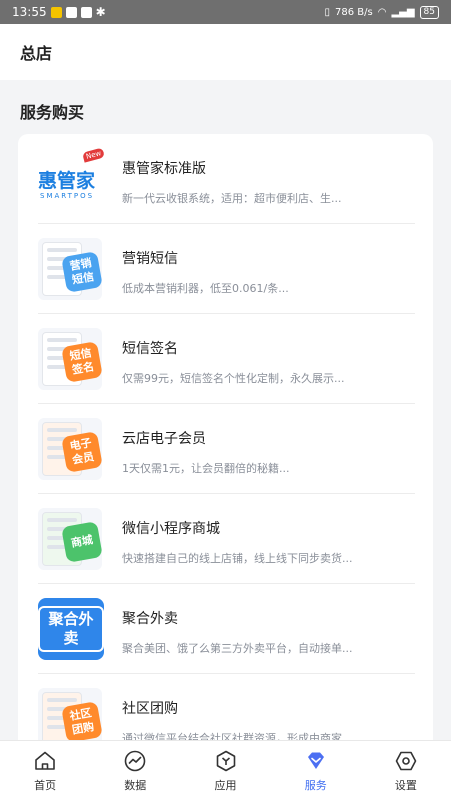 The image size is (451, 801). Describe the element at coordinates (405, 785) in the screenshot. I see `tab-label: 设置` at that location.